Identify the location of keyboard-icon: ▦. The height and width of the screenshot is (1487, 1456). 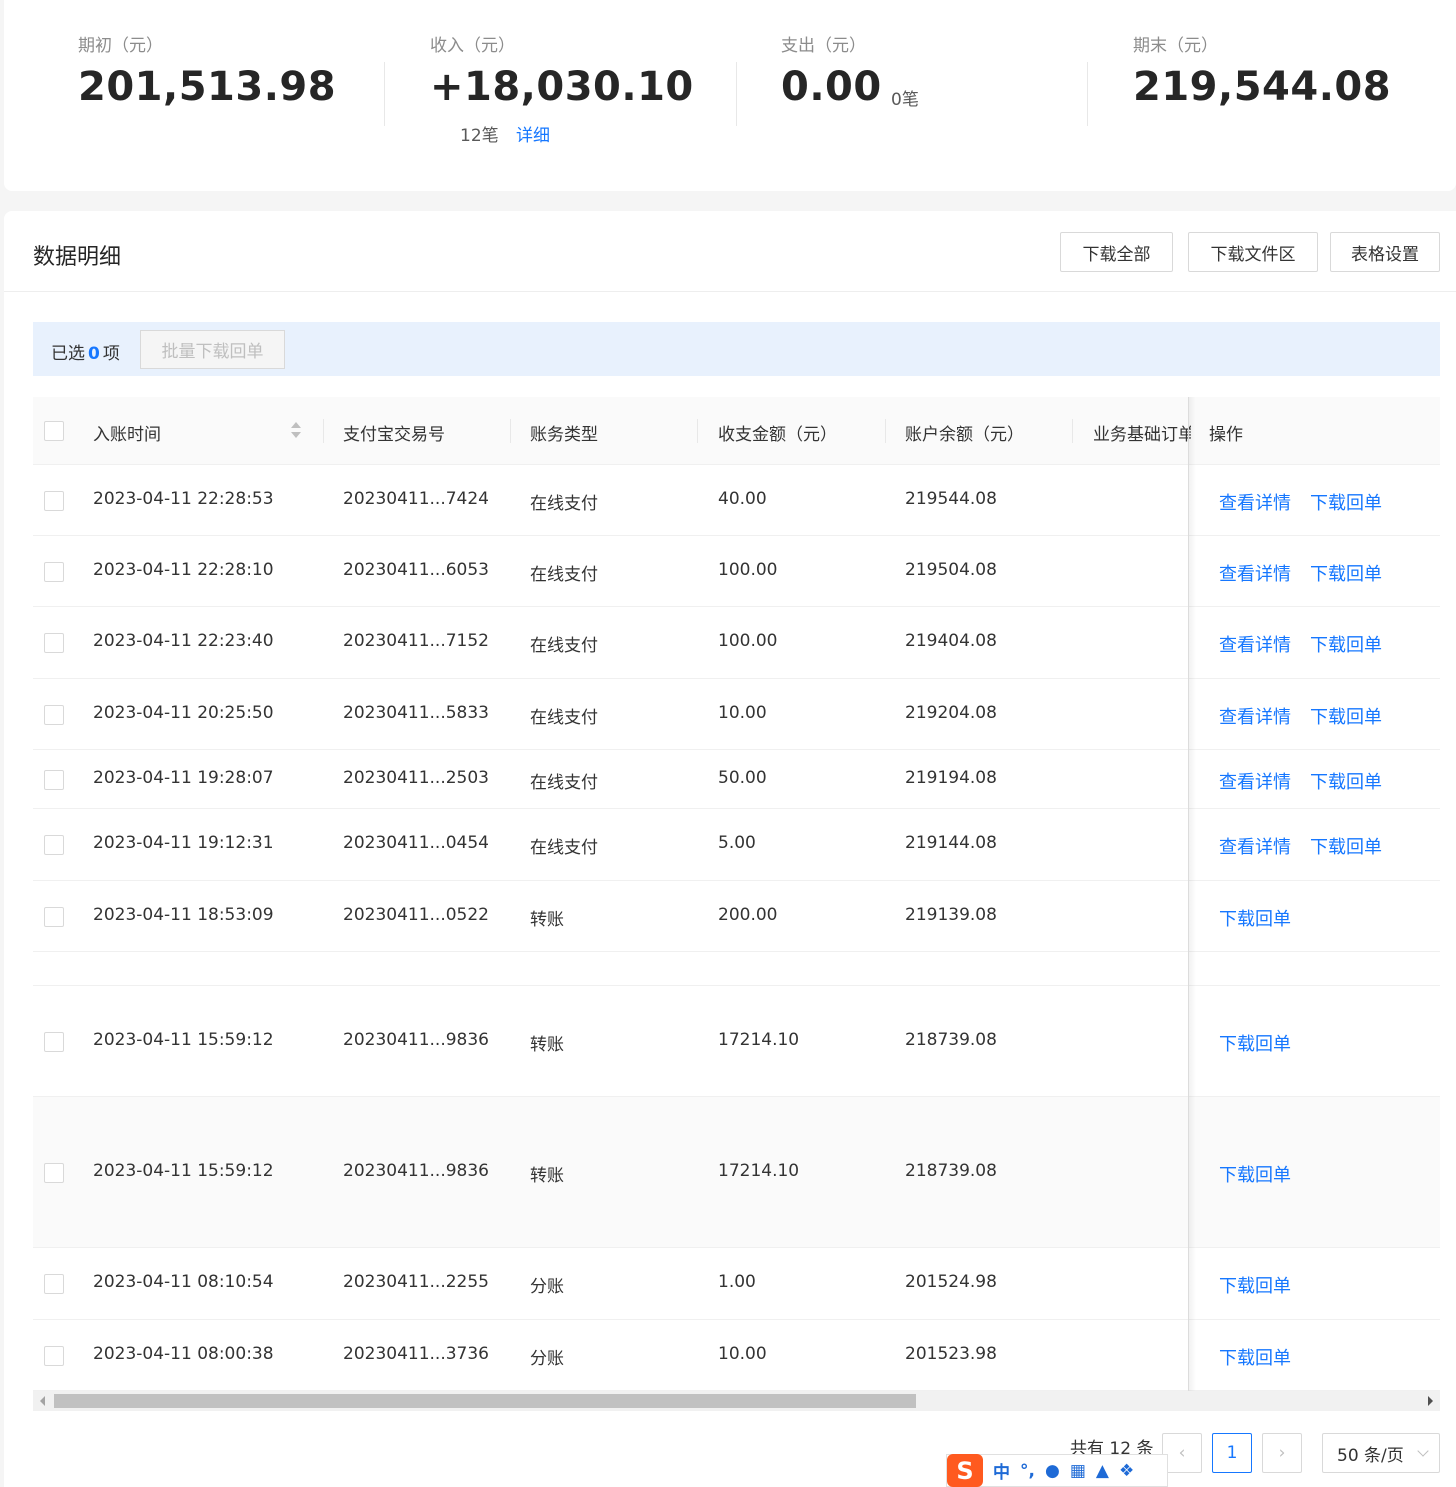
(1078, 1471).